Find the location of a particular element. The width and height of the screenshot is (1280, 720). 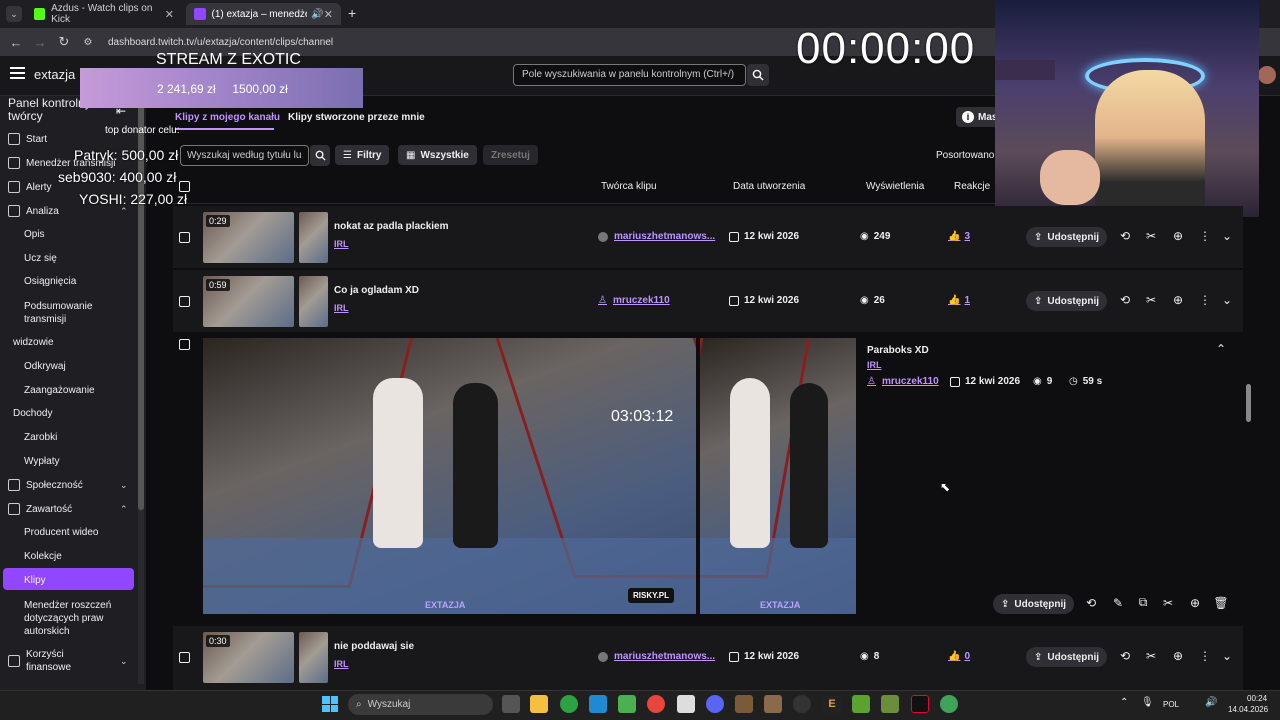

reload-icon: ↻ is located at coordinates (64, 42).